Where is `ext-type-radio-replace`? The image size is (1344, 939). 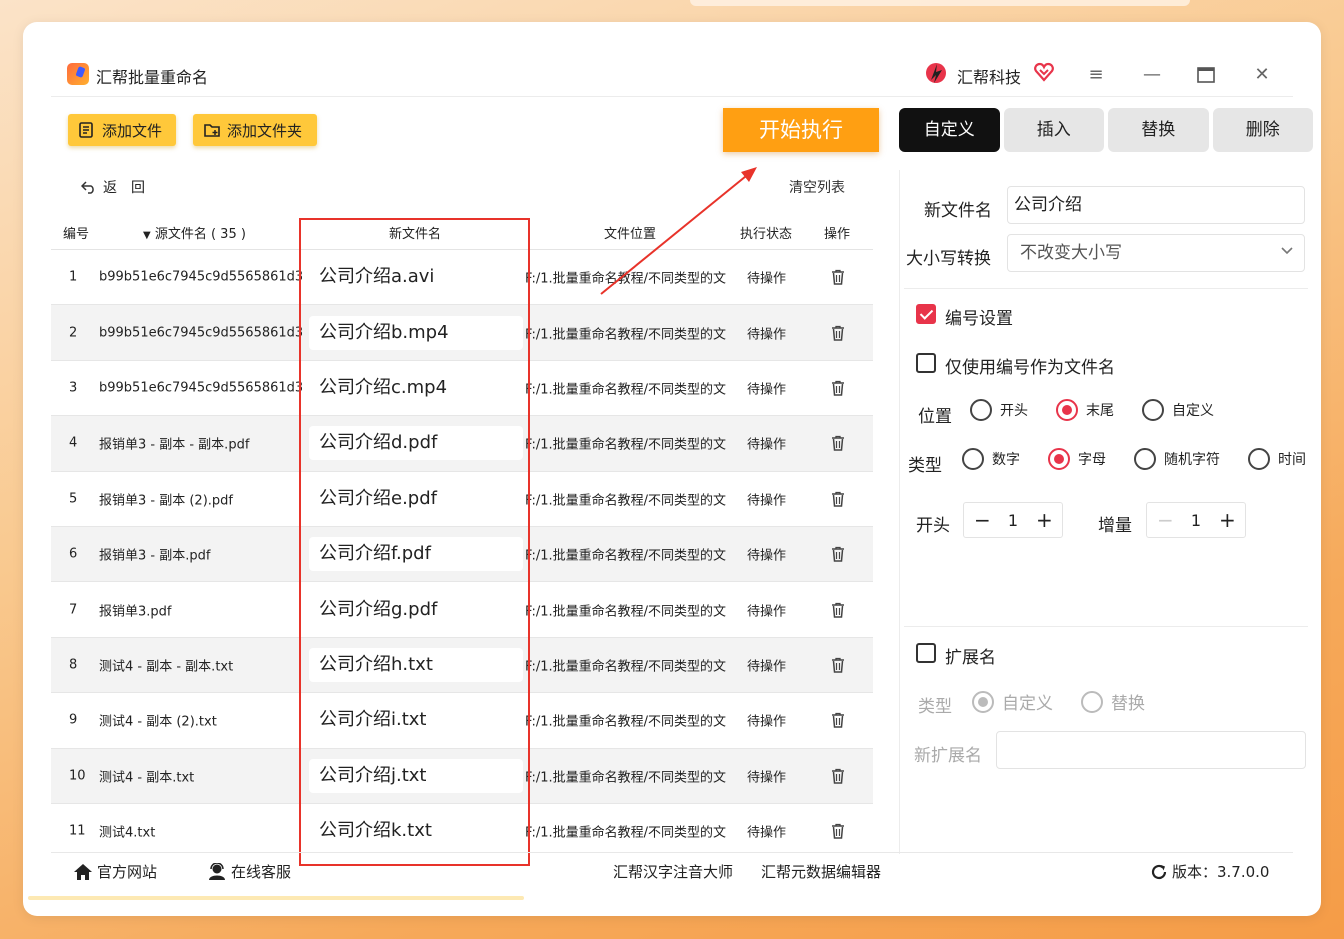
ext-type-radio-replace is located at coordinates (1092, 701).